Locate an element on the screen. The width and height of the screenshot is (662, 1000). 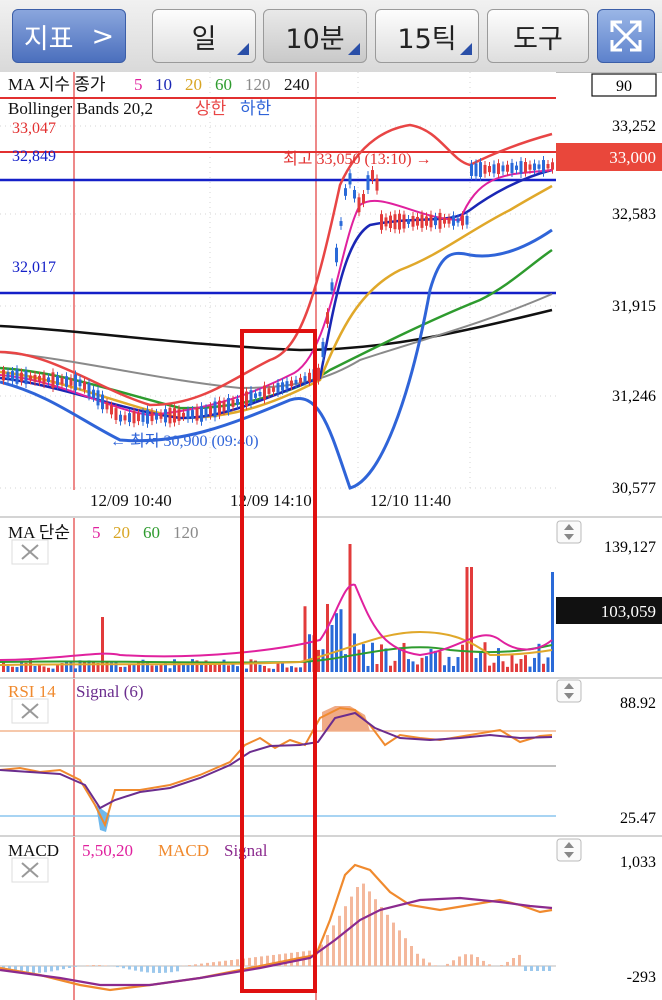
period-daily-button: 일 is located at coordinates (204, 36).